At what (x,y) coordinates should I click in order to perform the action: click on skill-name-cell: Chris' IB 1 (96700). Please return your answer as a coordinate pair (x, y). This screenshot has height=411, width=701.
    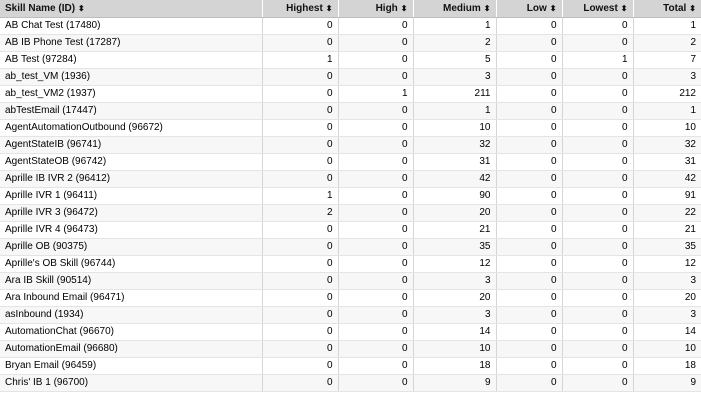
    Looking at the image, I should click on (131, 383).